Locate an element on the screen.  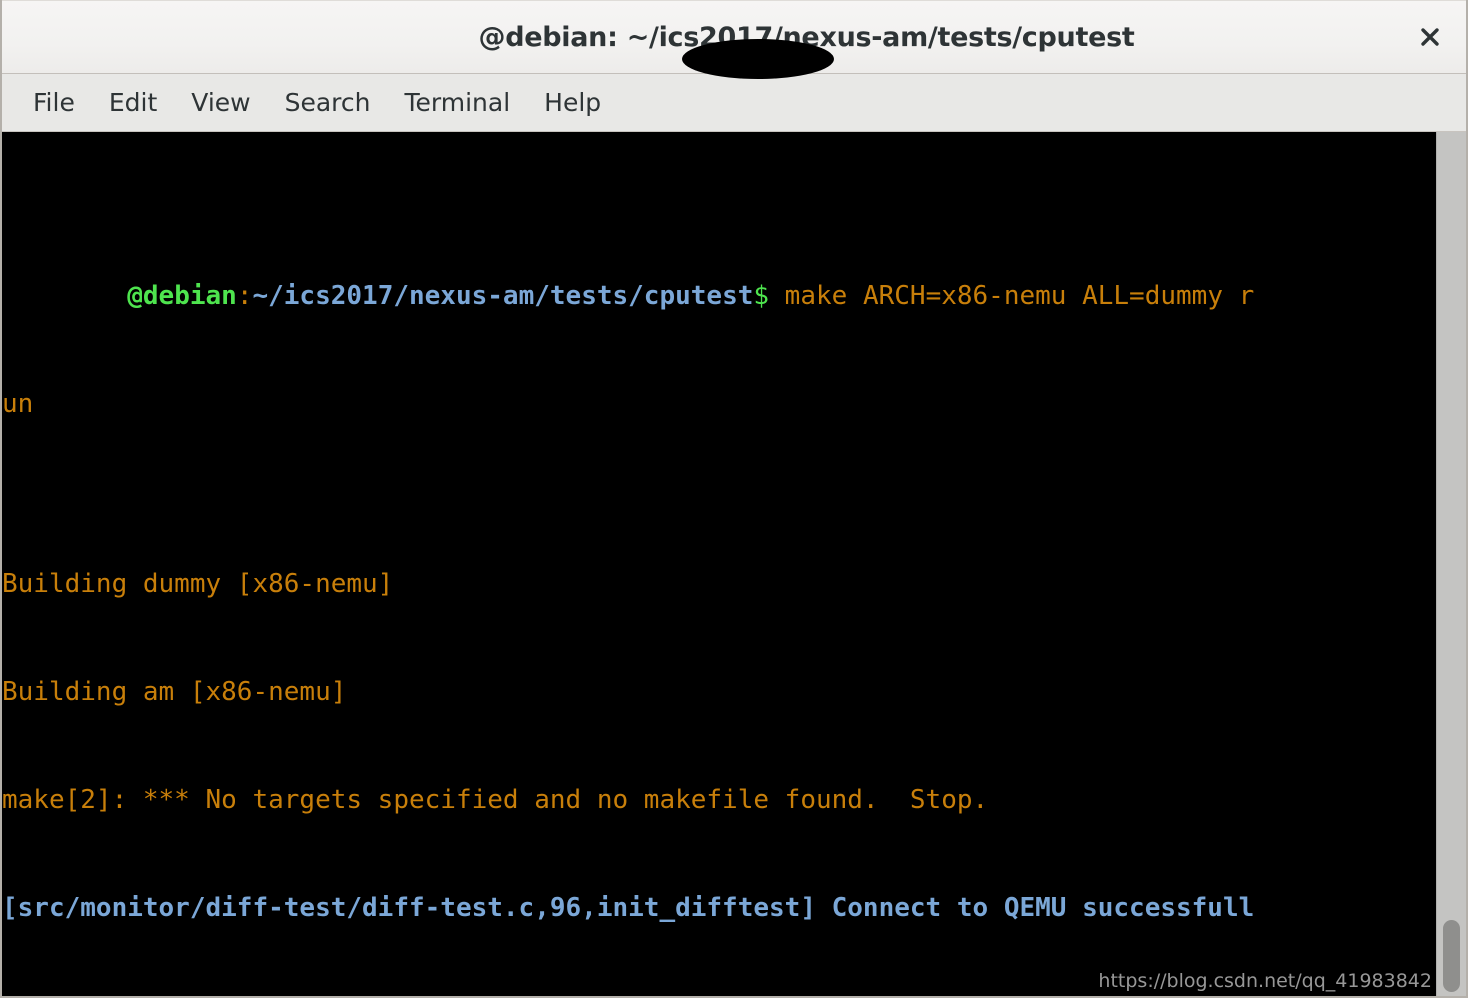
prompt-command: make ARCH=x86-nemu ALL=dummy r is located at coordinates (1012, 296).